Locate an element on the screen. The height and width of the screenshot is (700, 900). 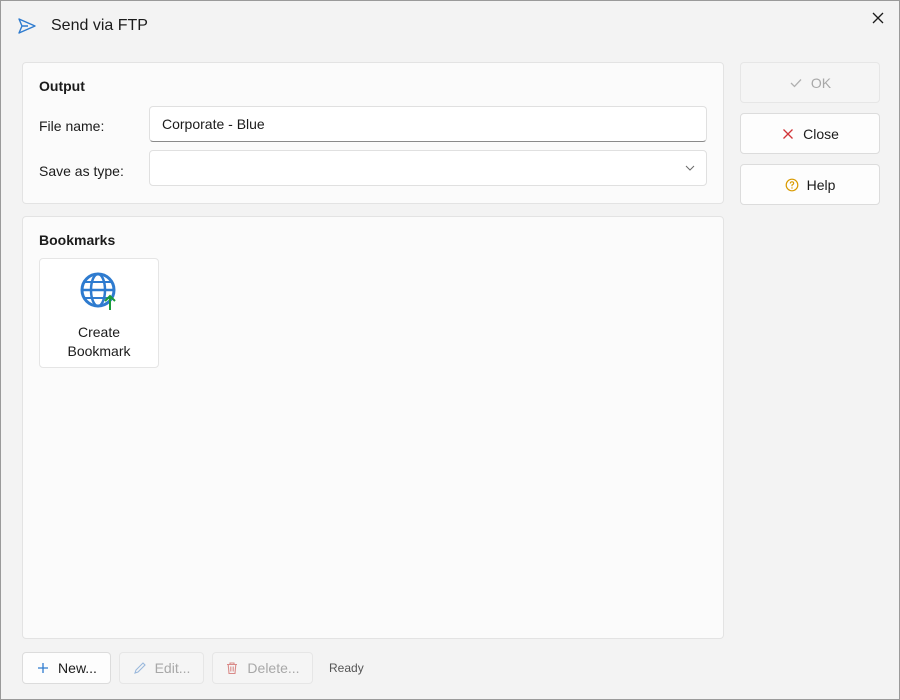
help-button: Help is located at coordinates (810, 184).